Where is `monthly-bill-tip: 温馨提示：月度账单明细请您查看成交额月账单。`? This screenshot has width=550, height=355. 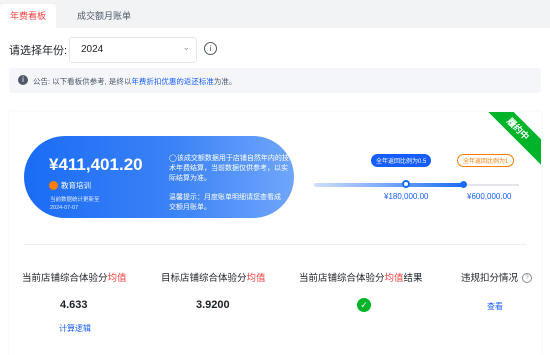 monthly-bill-tip: 温馨提示：月度账单明细请您查看成交额月账单。 is located at coordinates (225, 202).